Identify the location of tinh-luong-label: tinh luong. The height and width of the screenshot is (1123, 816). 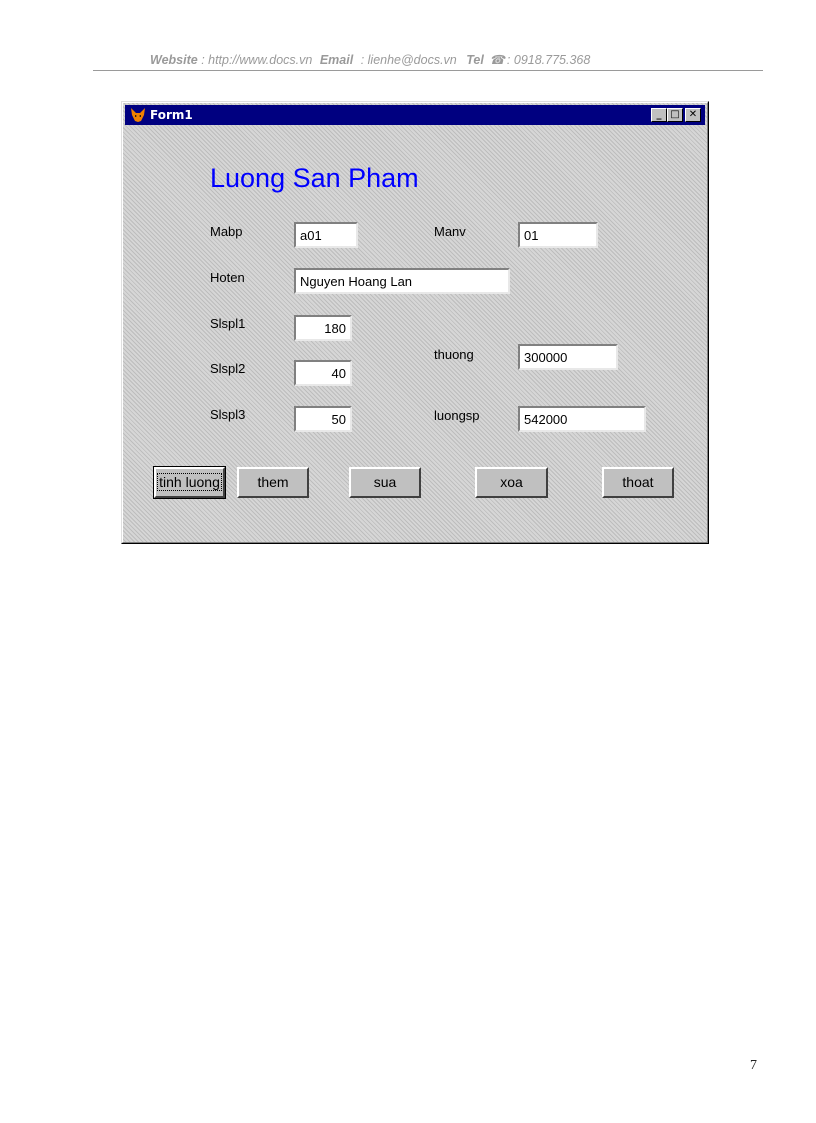
(189, 482).